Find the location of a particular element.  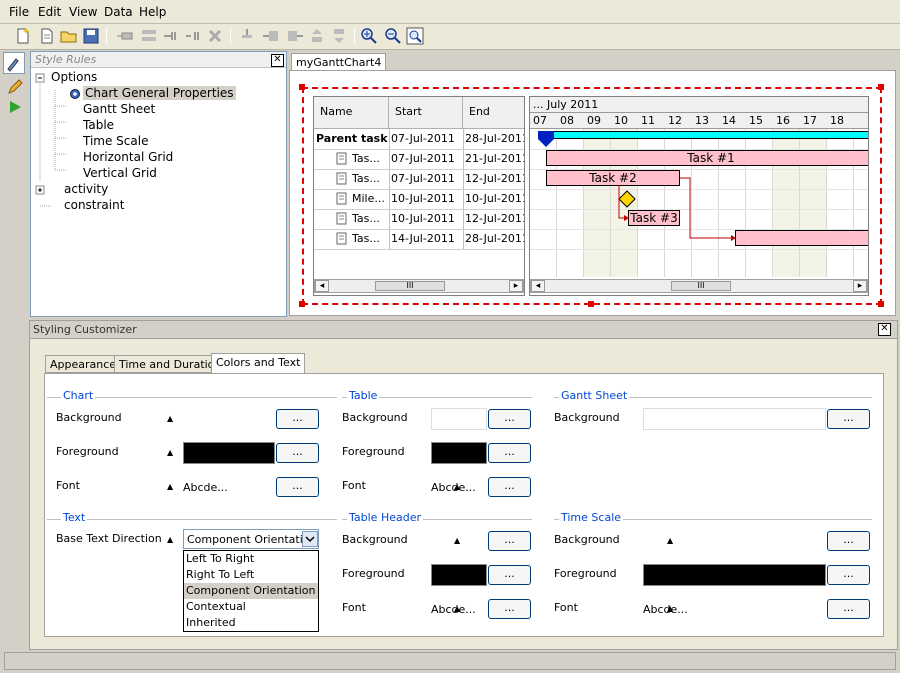

tree-node-gantt-sheet: Gantt Sheet is located at coordinates (119, 109).